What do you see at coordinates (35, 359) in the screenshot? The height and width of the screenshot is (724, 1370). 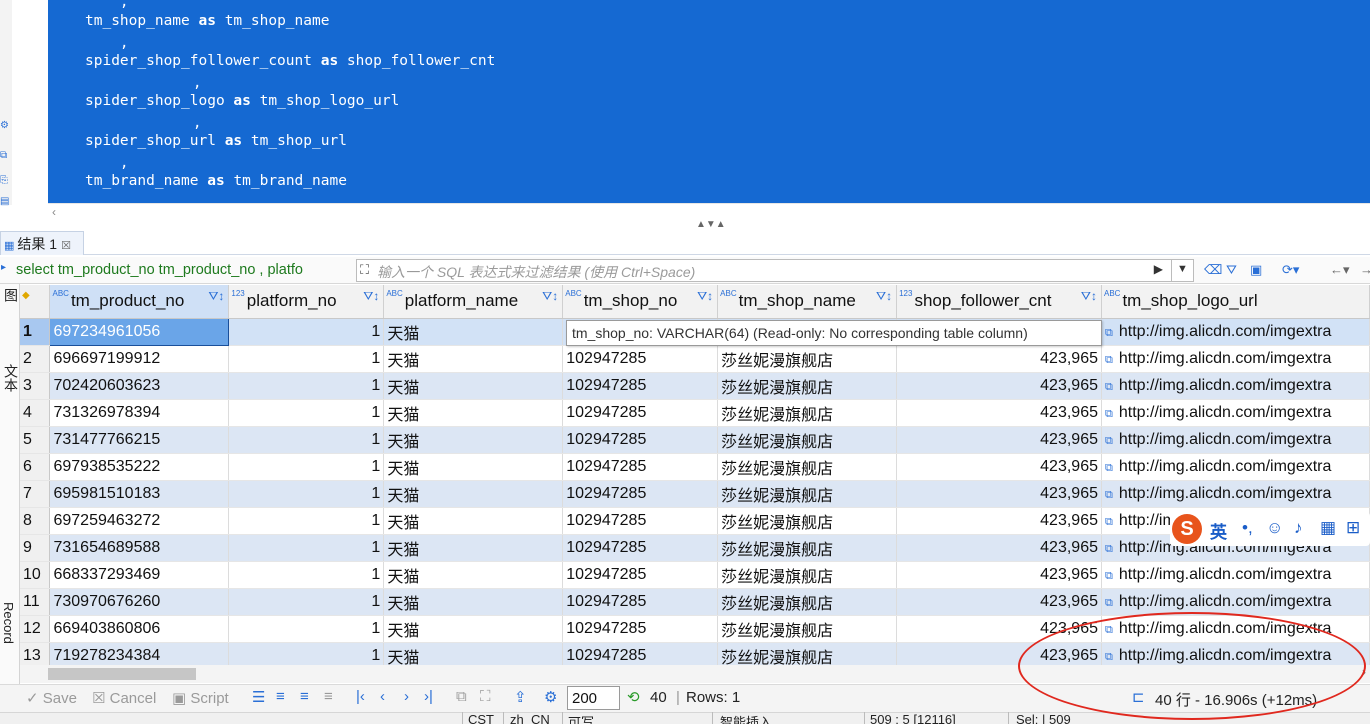 I see `row-number: 2` at bounding box center [35, 359].